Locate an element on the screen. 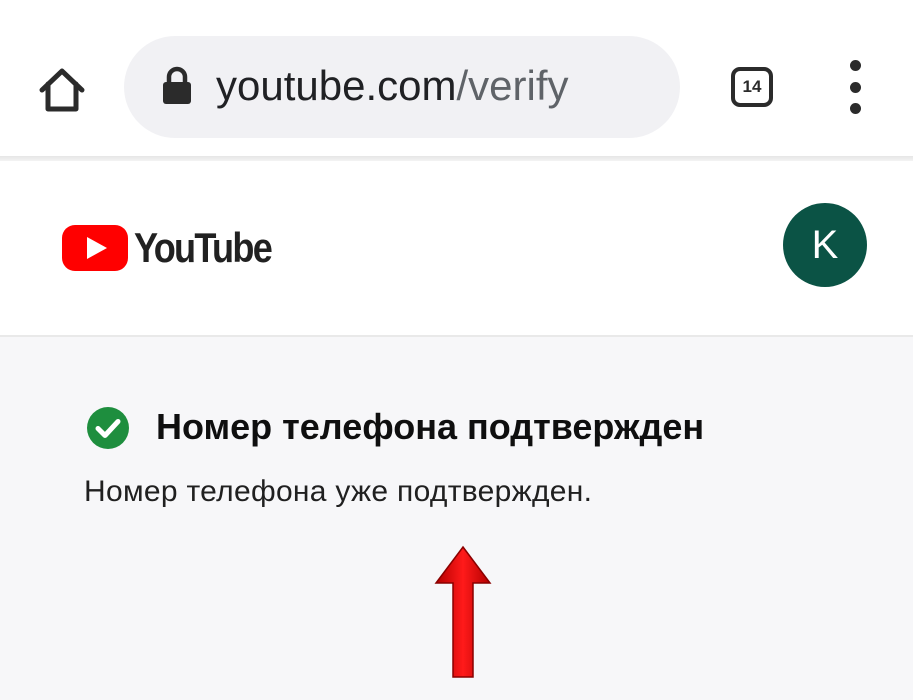  home-icon is located at coordinates (62, 90).